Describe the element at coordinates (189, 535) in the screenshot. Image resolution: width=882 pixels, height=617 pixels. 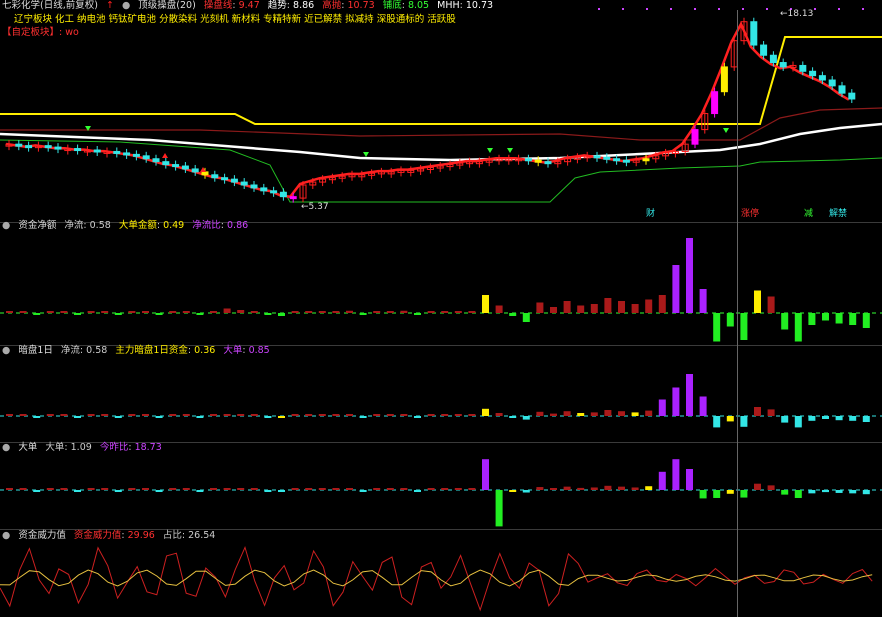
I see `pane4-value-1: 占比: 26.54` at that location.